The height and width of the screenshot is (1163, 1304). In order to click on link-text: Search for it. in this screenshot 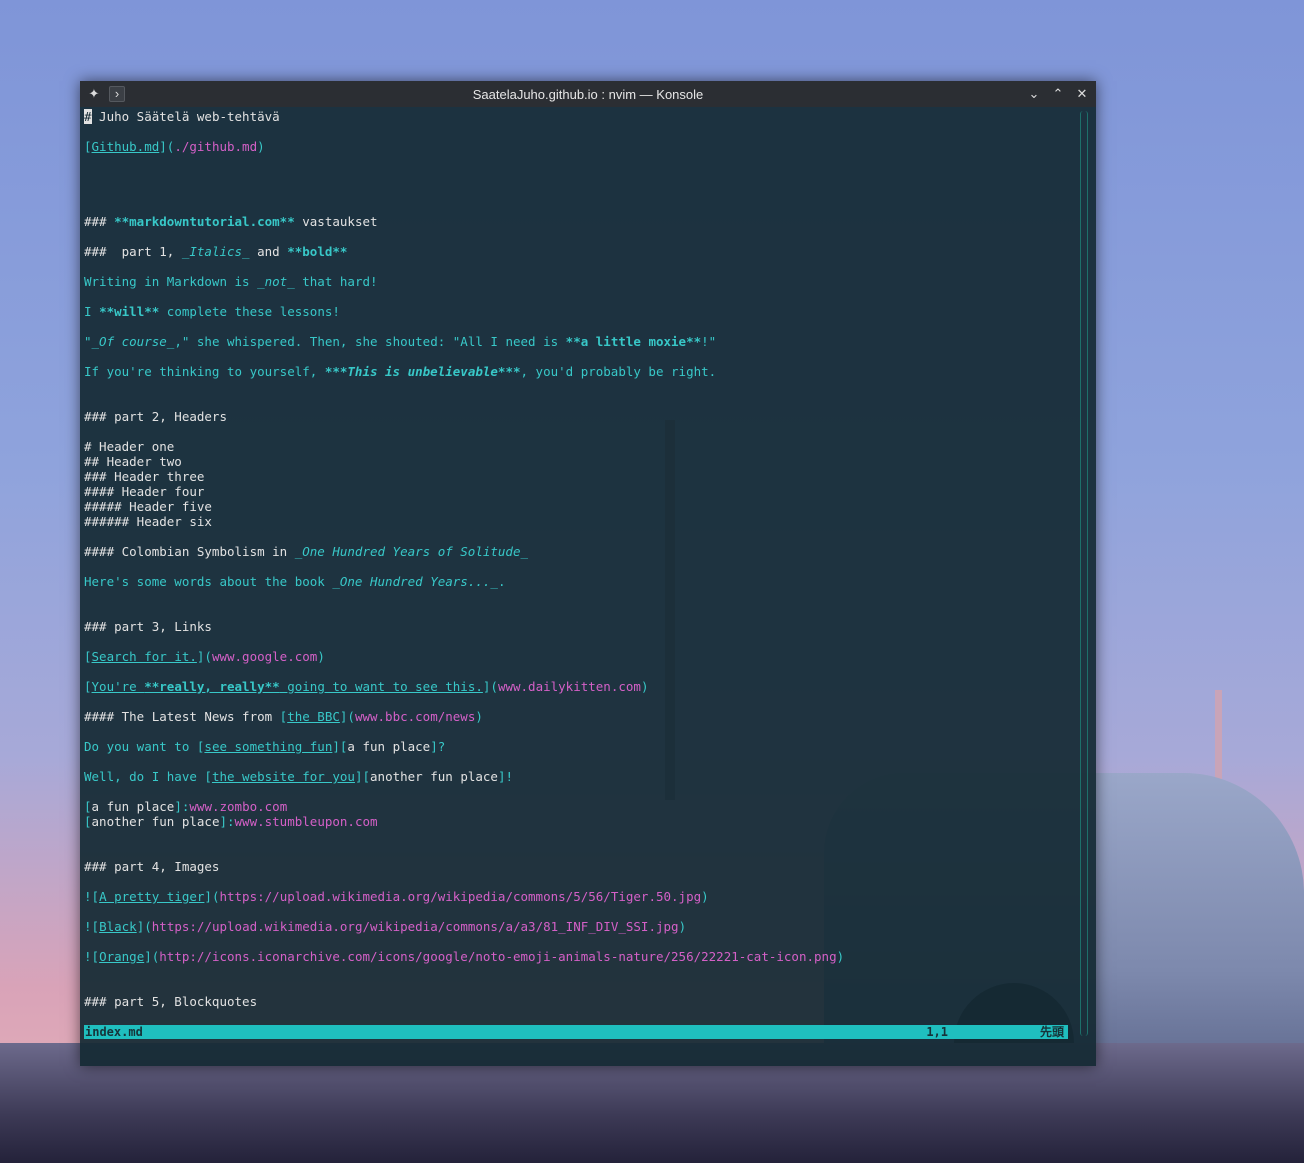, I will do `click(144, 656)`.